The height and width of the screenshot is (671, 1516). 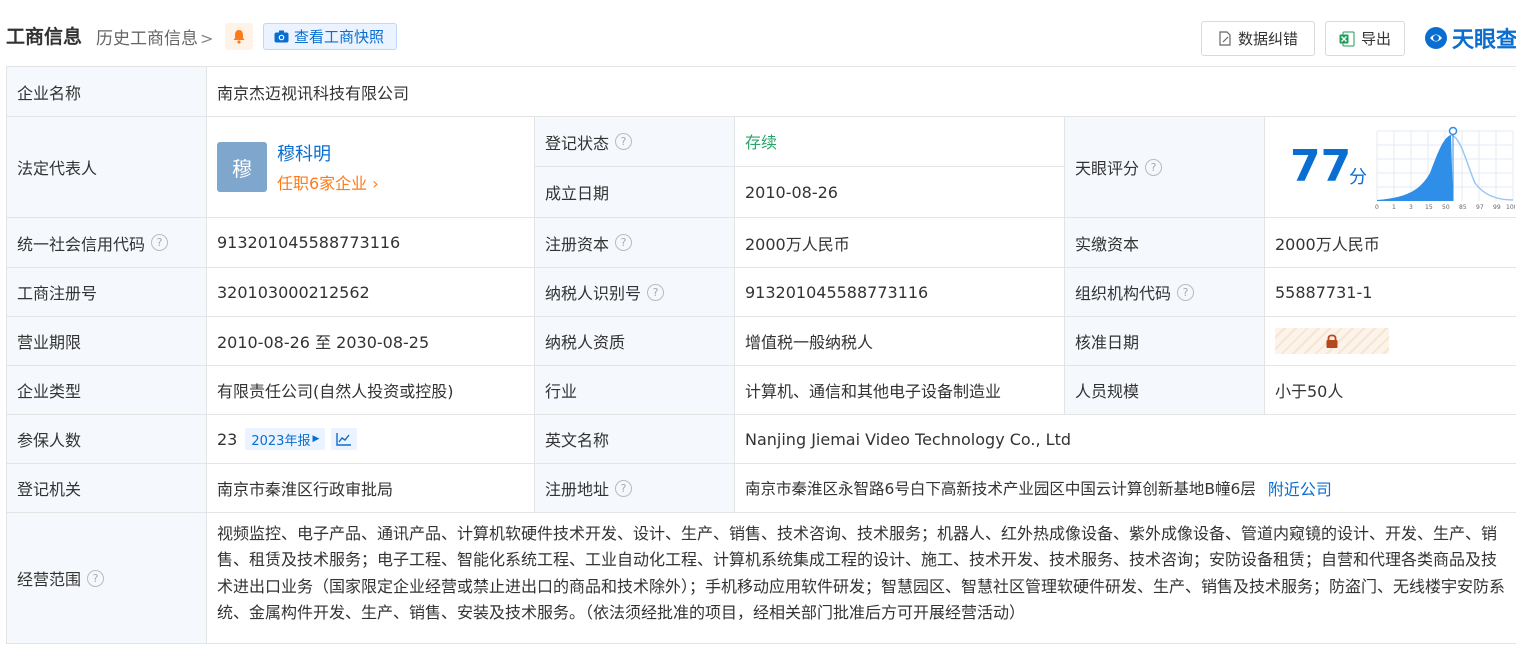 I want to click on locked-value-button, so click(x=1332, y=341).